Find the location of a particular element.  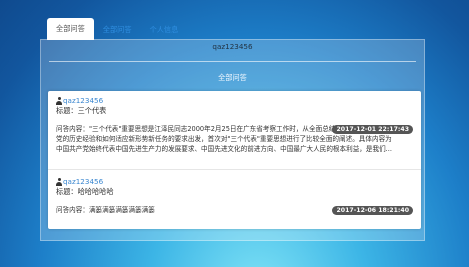

tab-bar: 全部问答 全部问答 个人信息 is located at coordinates (117, 29).